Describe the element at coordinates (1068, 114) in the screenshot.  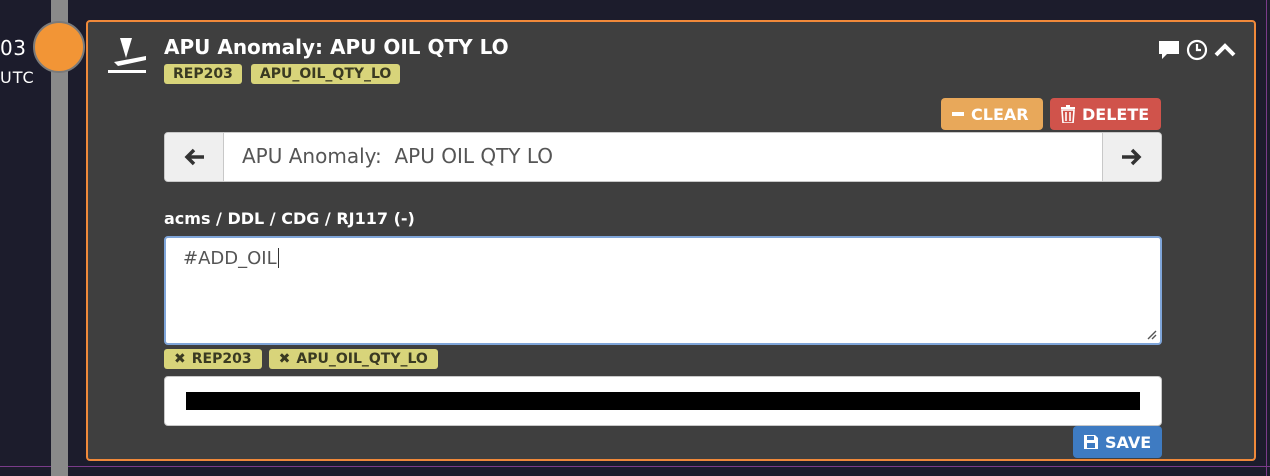
I see `trash-icon` at that location.